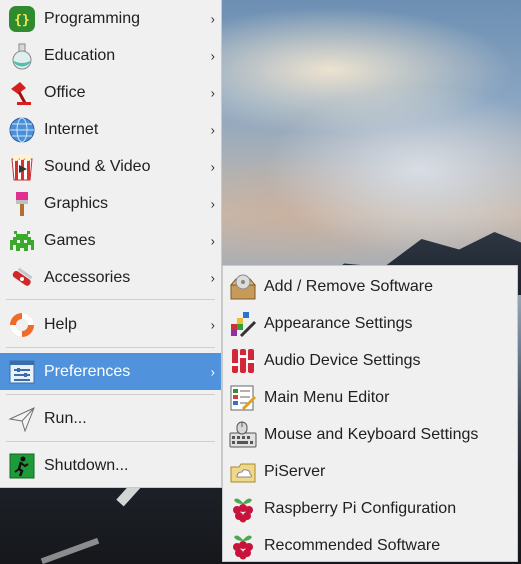 The height and width of the screenshot is (564, 521). I want to click on sound-video-icon, so click(22, 167).